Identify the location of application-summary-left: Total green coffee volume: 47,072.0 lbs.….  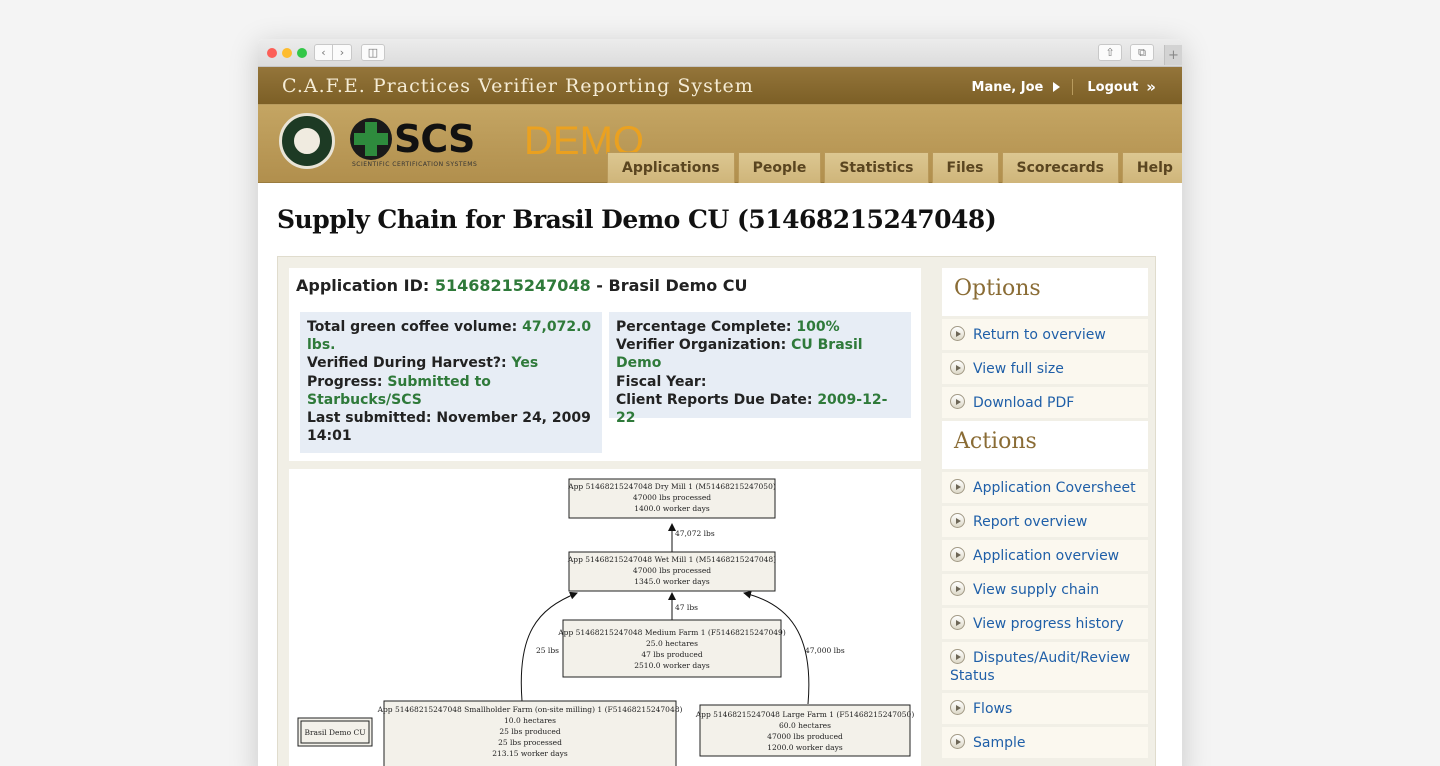
(451, 382).